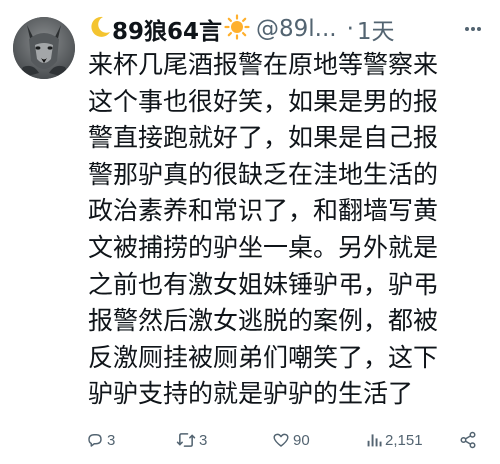 Image resolution: width=500 pixels, height=464 pixels. Describe the element at coordinates (263, 211) in the screenshot. I see `tweet-text-line: 政治素养和常识了，和翻墙写黄` at that location.